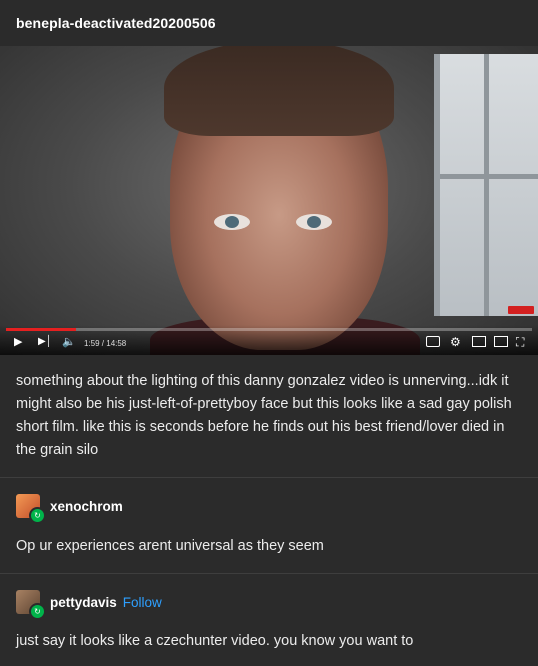 The width and height of the screenshot is (538, 666). What do you see at coordinates (116, 23) in the screenshot?
I see `blog-name: benepla-deactivated20200506` at bounding box center [116, 23].